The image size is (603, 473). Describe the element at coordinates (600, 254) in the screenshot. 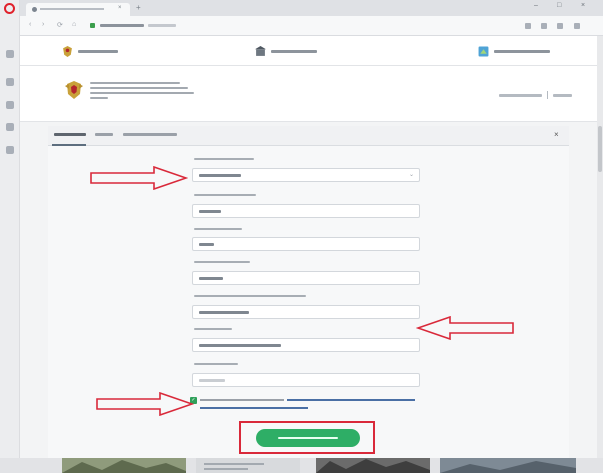

I see `page-scrollbar` at that location.